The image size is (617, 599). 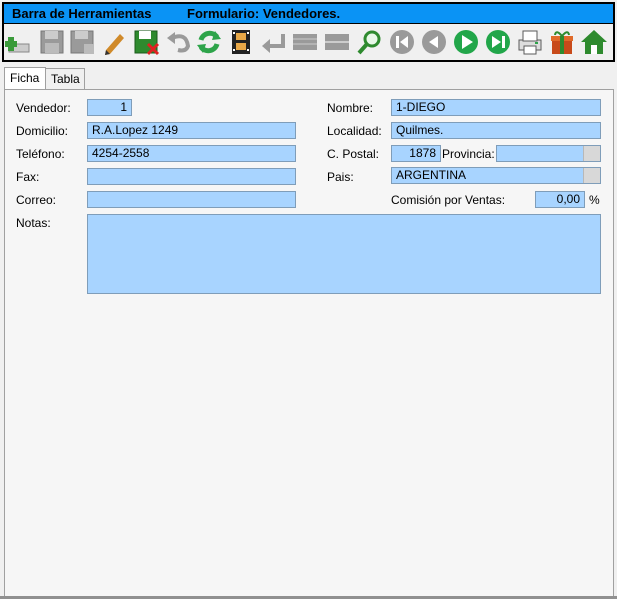 I want to click on form-title: Formulario: Vendedores., so click(x=264, y=13).